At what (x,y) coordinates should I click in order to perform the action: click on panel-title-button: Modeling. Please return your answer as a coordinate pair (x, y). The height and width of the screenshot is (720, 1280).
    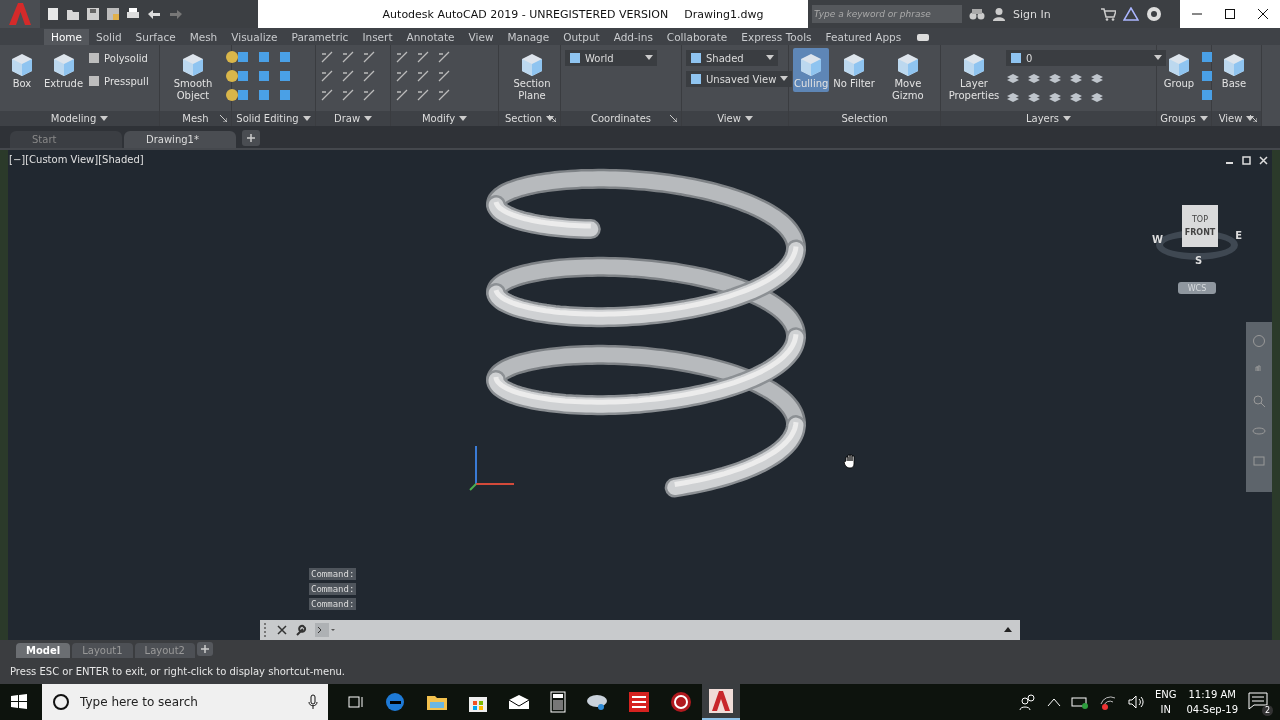
    Looking at the image, I should click on (79, 118).